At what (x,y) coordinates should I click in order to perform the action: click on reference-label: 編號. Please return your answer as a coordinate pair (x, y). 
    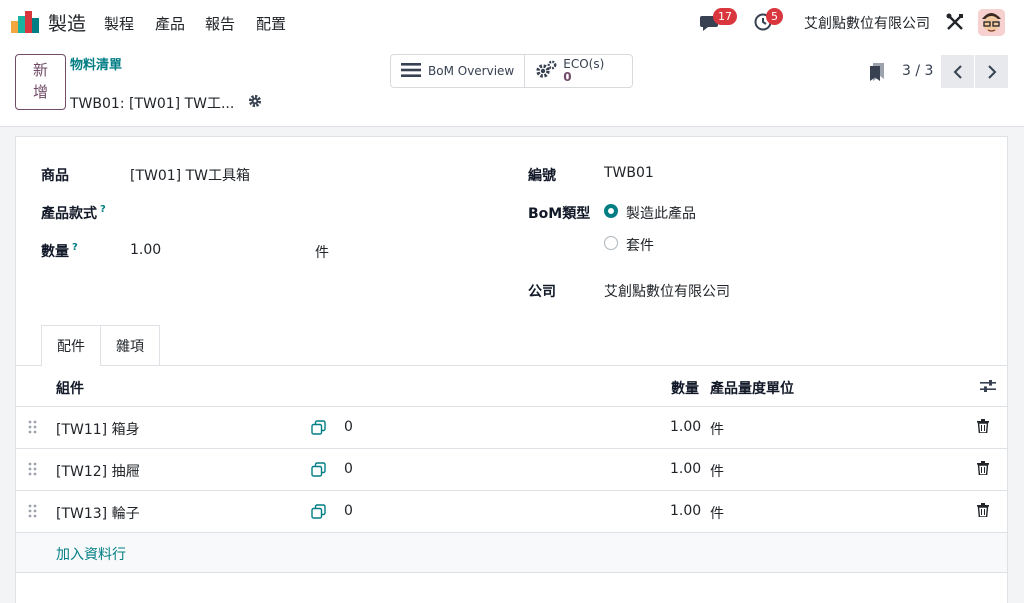
    Looking at the image, I should click on (542, 176).